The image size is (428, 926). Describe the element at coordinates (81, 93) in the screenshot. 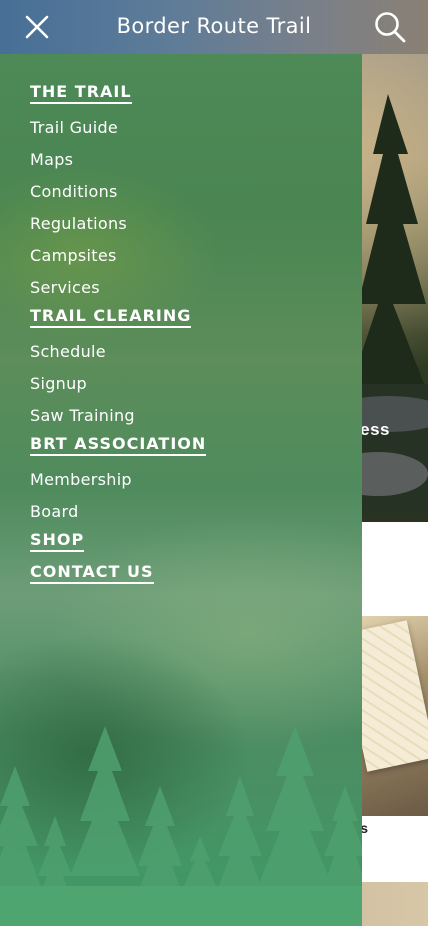

I see `nav-section-title-the-trail: THE TRAIL` at that location.